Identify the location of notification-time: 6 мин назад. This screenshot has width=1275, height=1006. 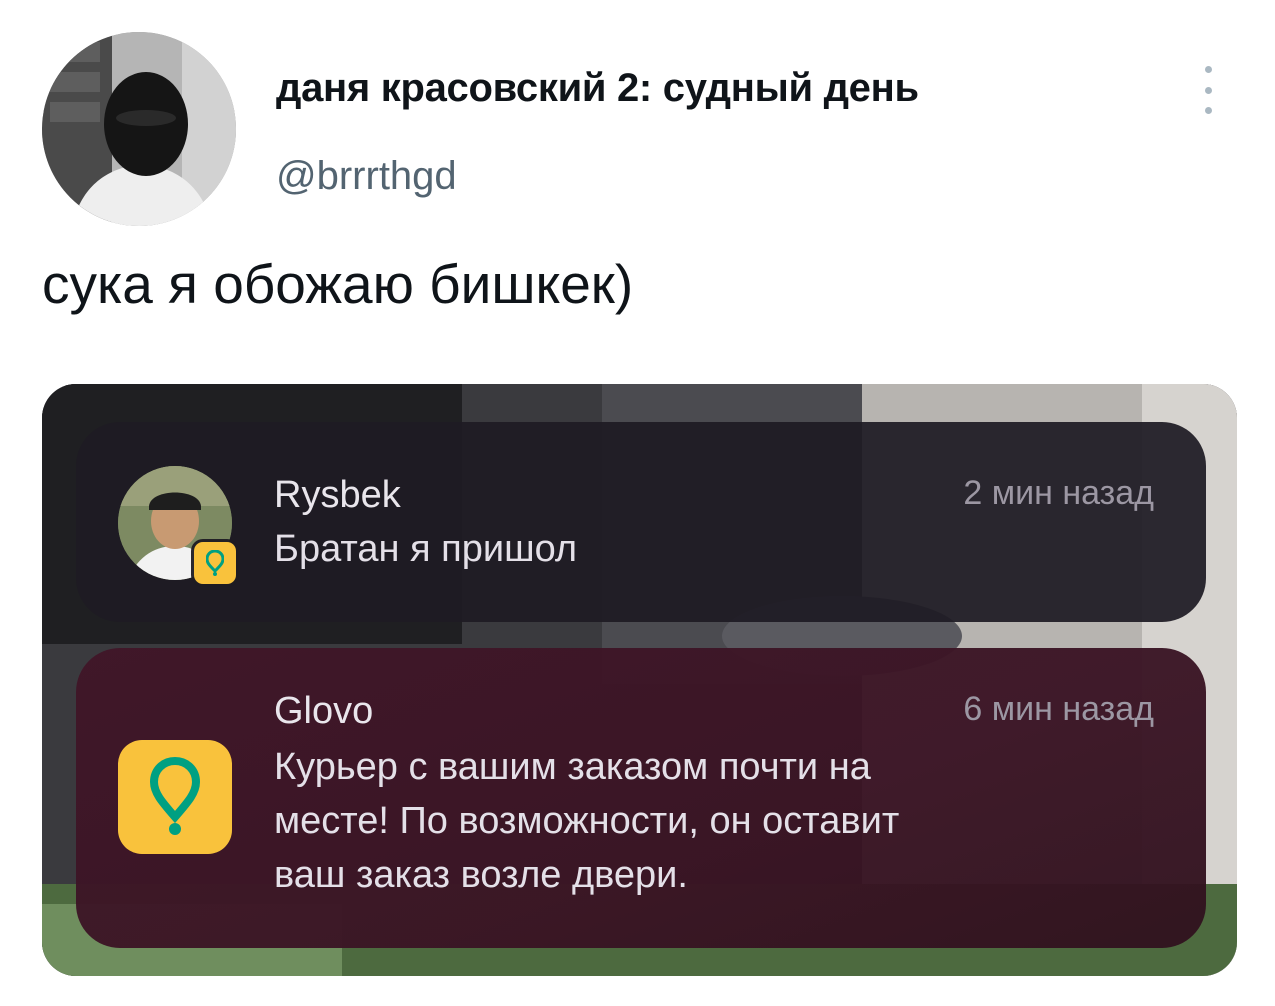
(1058, 709).